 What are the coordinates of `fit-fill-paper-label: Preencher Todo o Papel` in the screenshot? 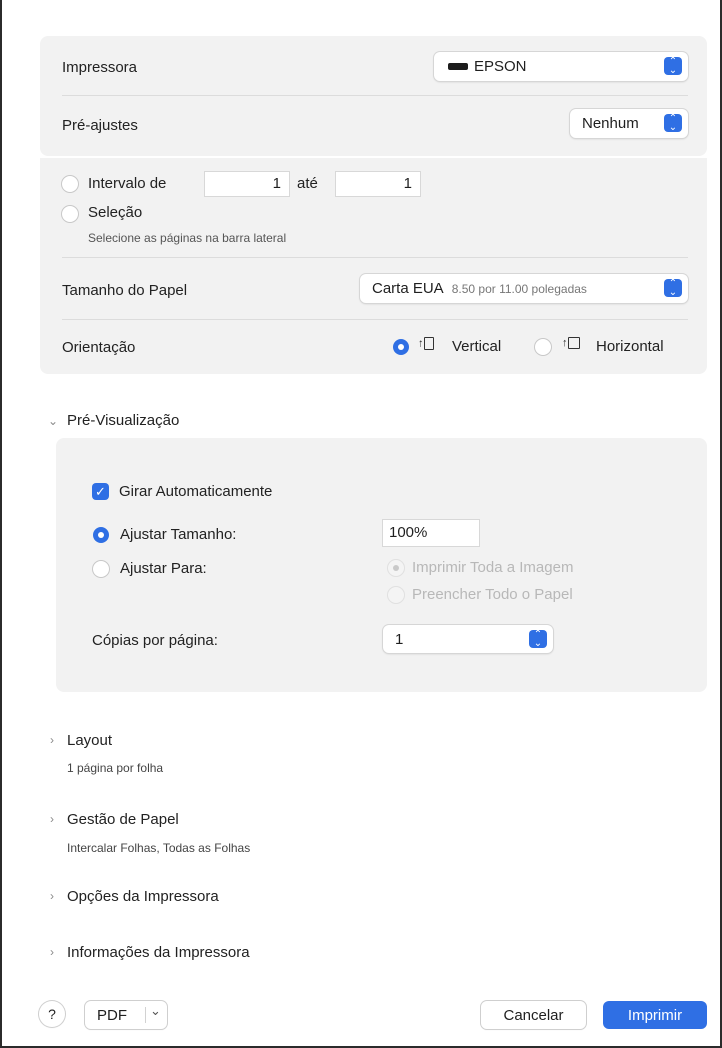 It's located at (492, 594).